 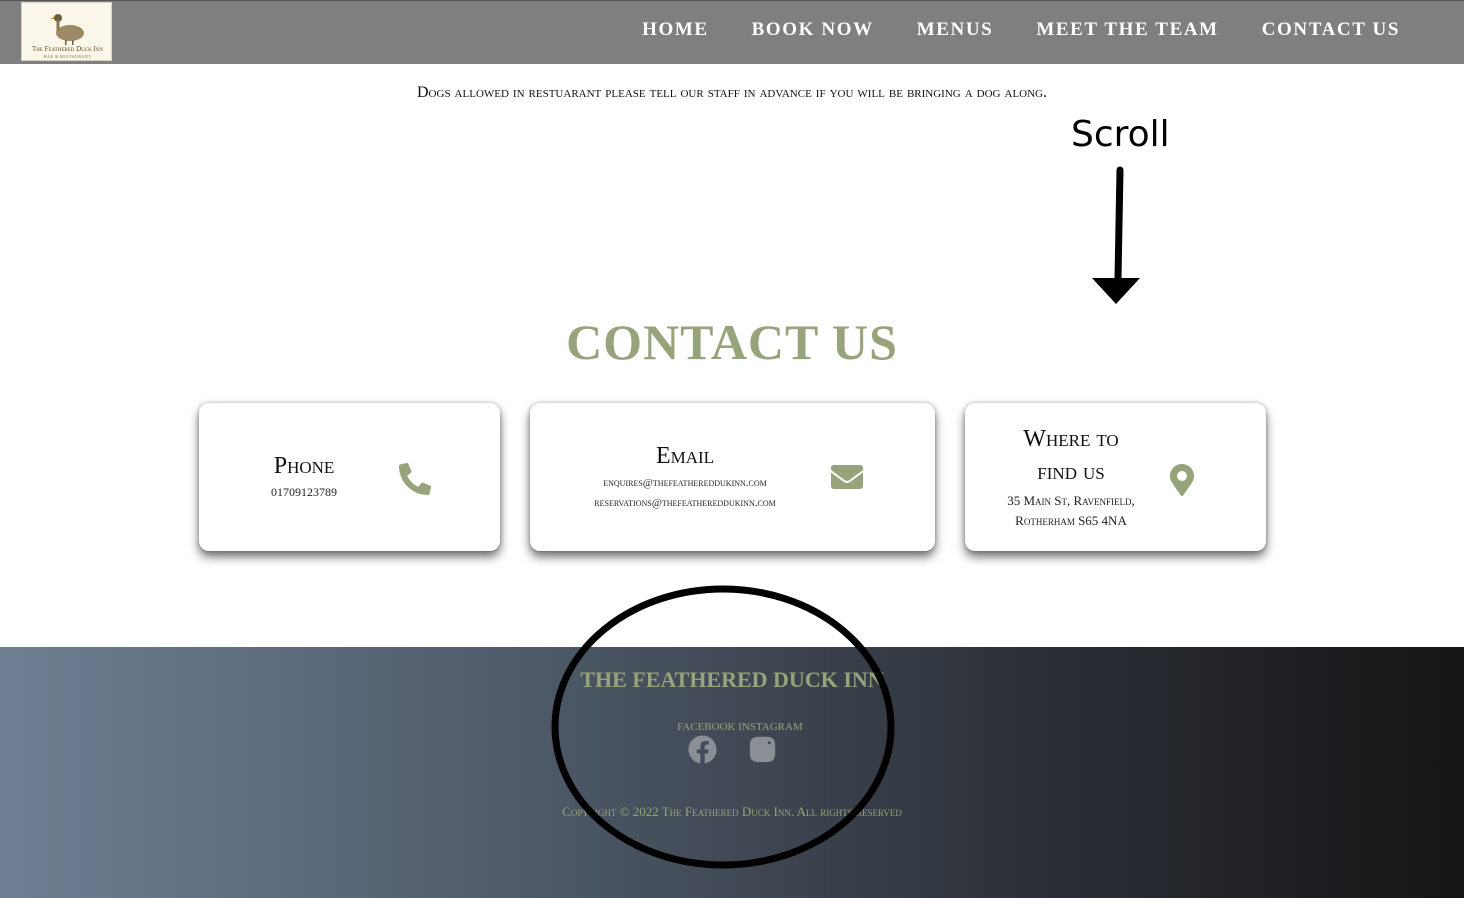 I want to click on scroll-annotation-label: Scroll, so click(x=1120, y=134).